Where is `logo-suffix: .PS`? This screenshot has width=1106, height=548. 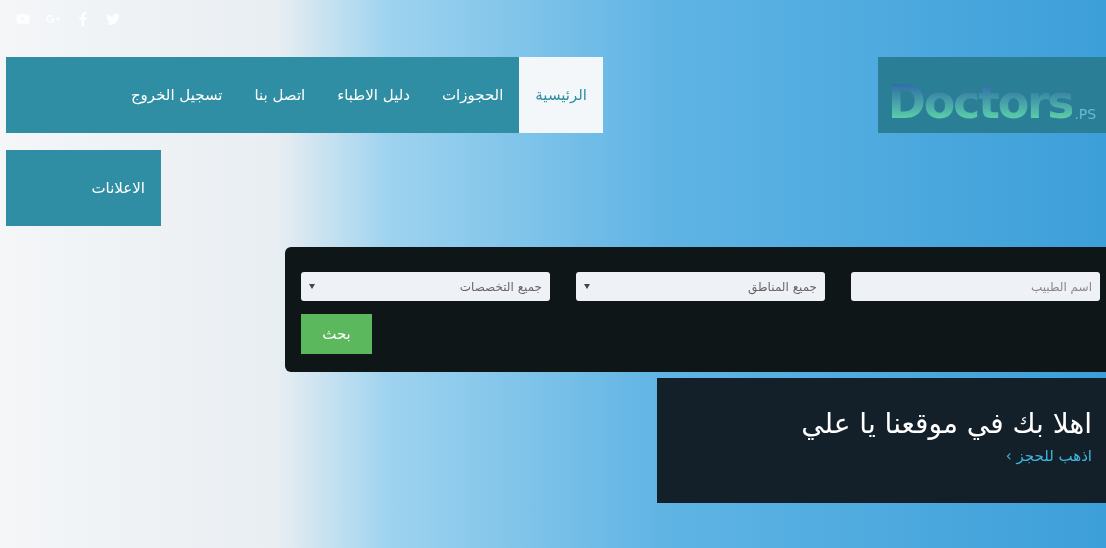 logo-suffix: .PS is located at coordinates (1085, 114).